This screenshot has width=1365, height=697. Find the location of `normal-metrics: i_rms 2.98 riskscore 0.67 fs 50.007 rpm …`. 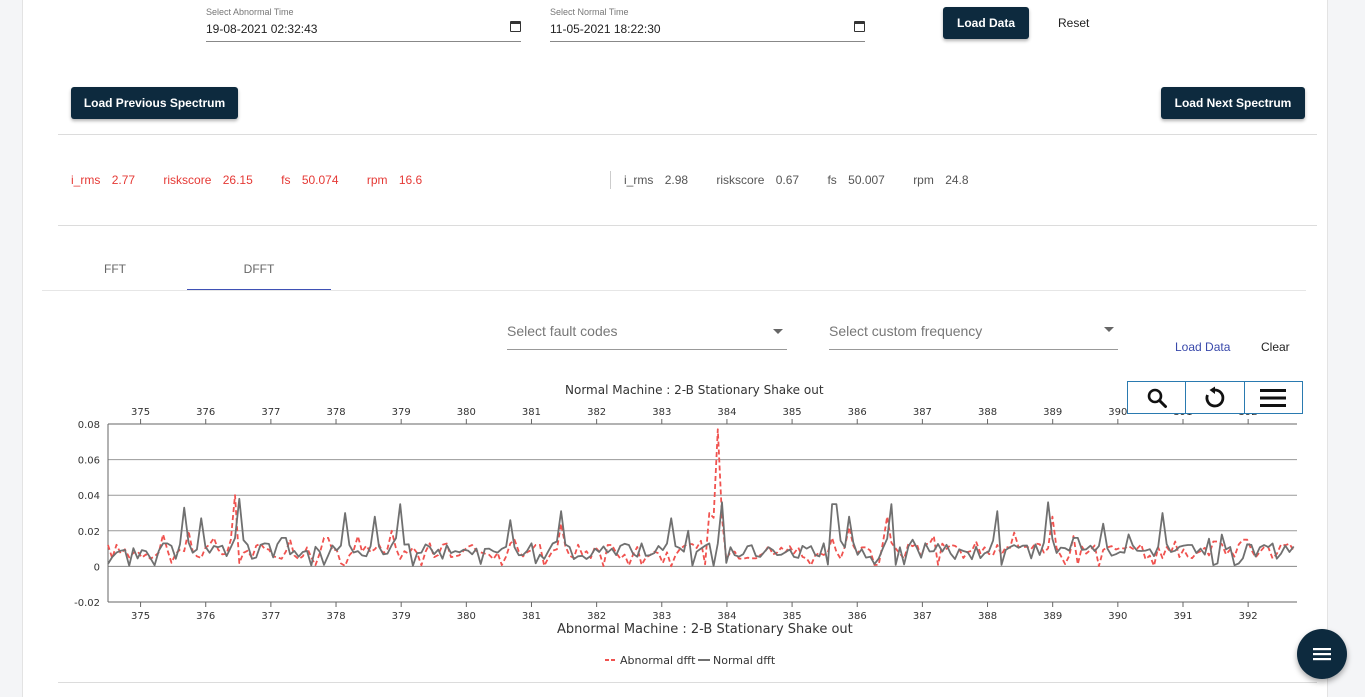

normal-metrics: i_rms 2.98 riskscore 0.67 fs 50.007 rpm … is located at coordinates (796, 180).